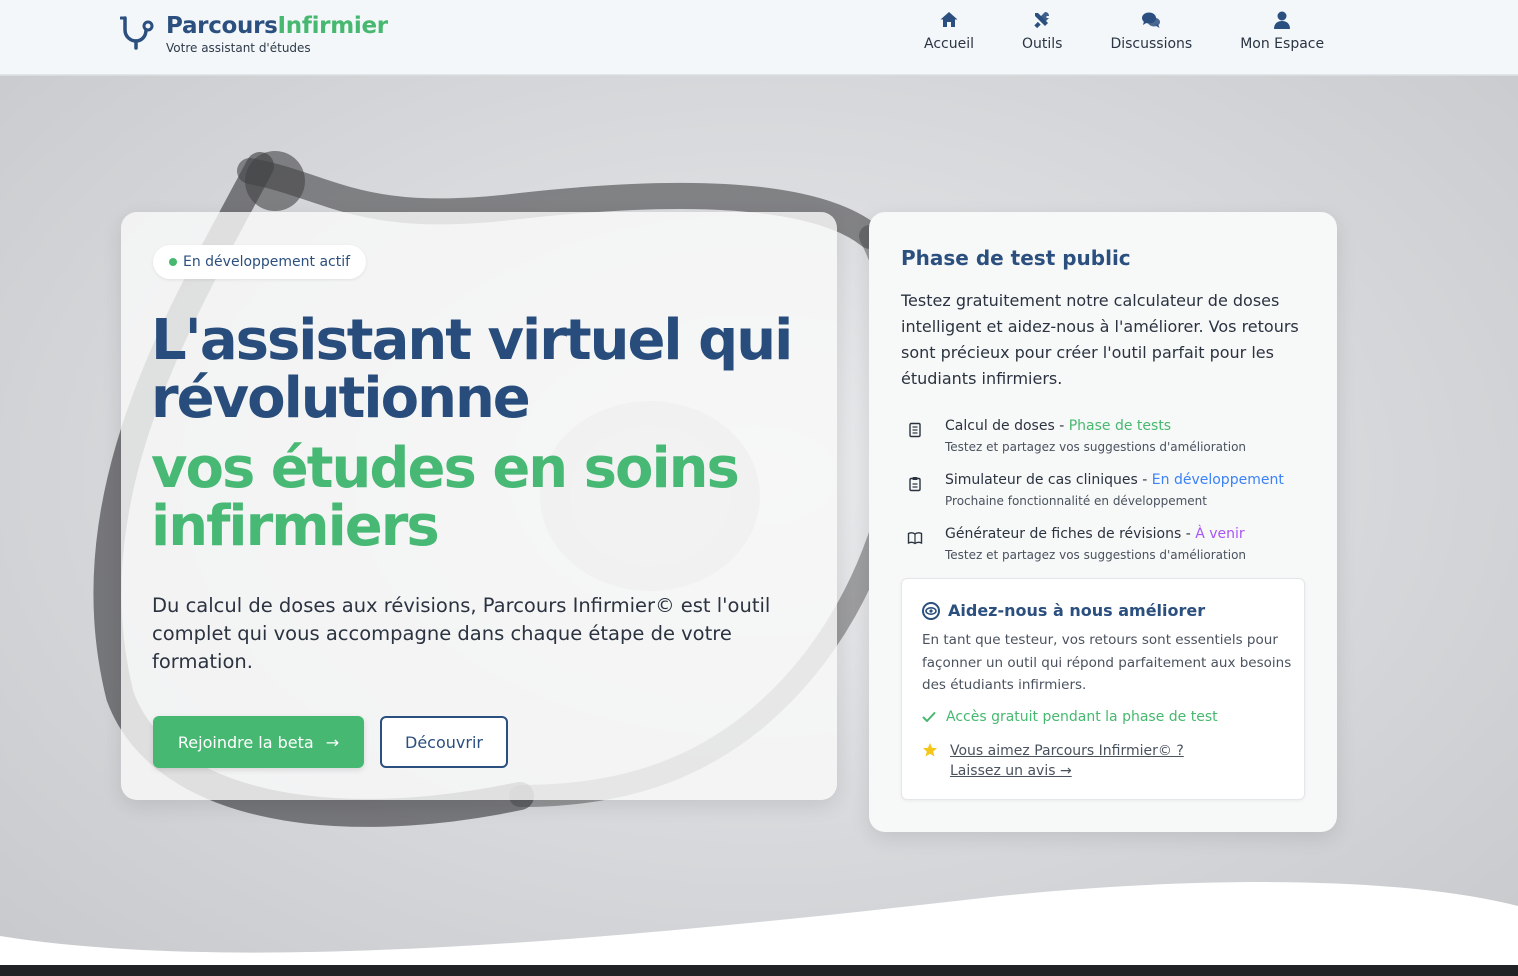  What do you see at coordinates (1011, 771) in the screenshot?
I see `review-link-line2: Laissez un avis →` at bounding box center [1011, 771].